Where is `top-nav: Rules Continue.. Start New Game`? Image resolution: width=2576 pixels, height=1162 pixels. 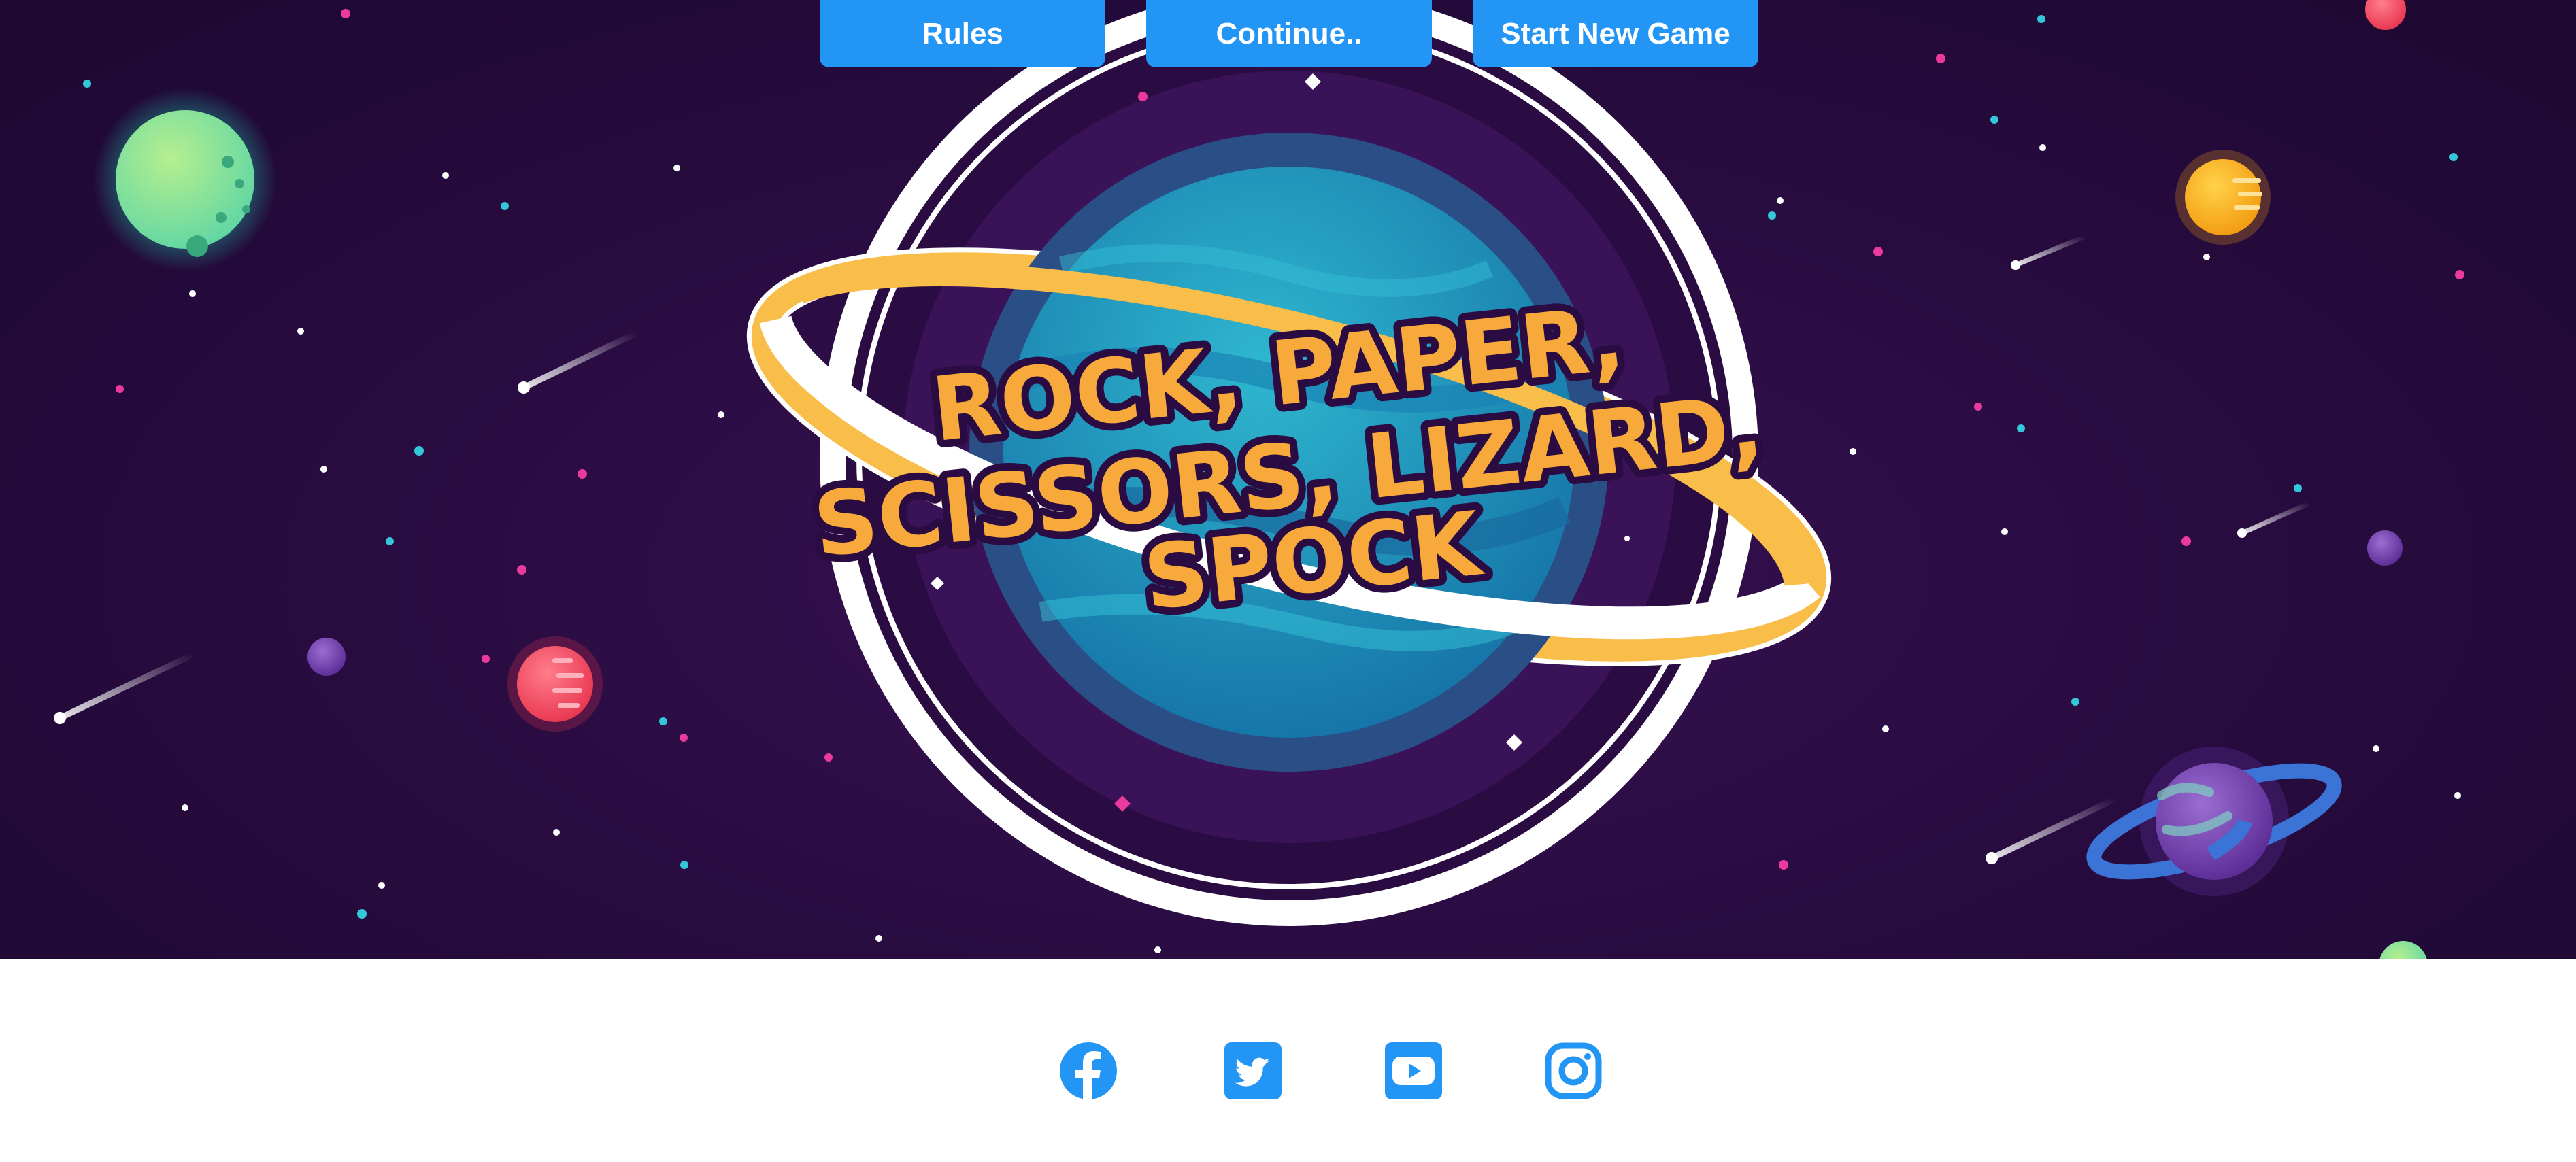 top-nav: Rules Continue.. Start New Game is located at coordinates (1288, 34).